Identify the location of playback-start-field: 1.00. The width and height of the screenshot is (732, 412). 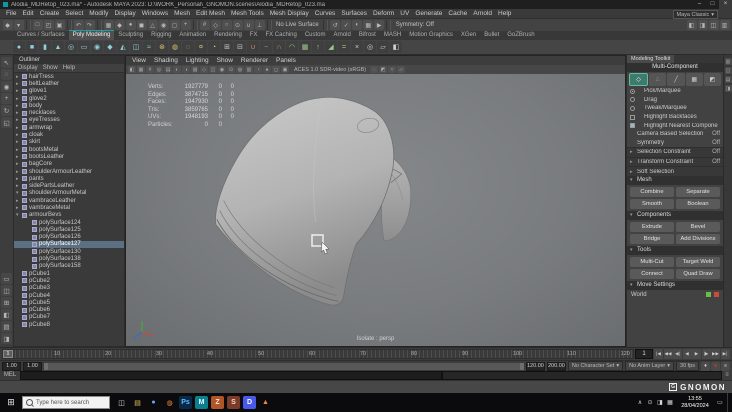
(32, 366).